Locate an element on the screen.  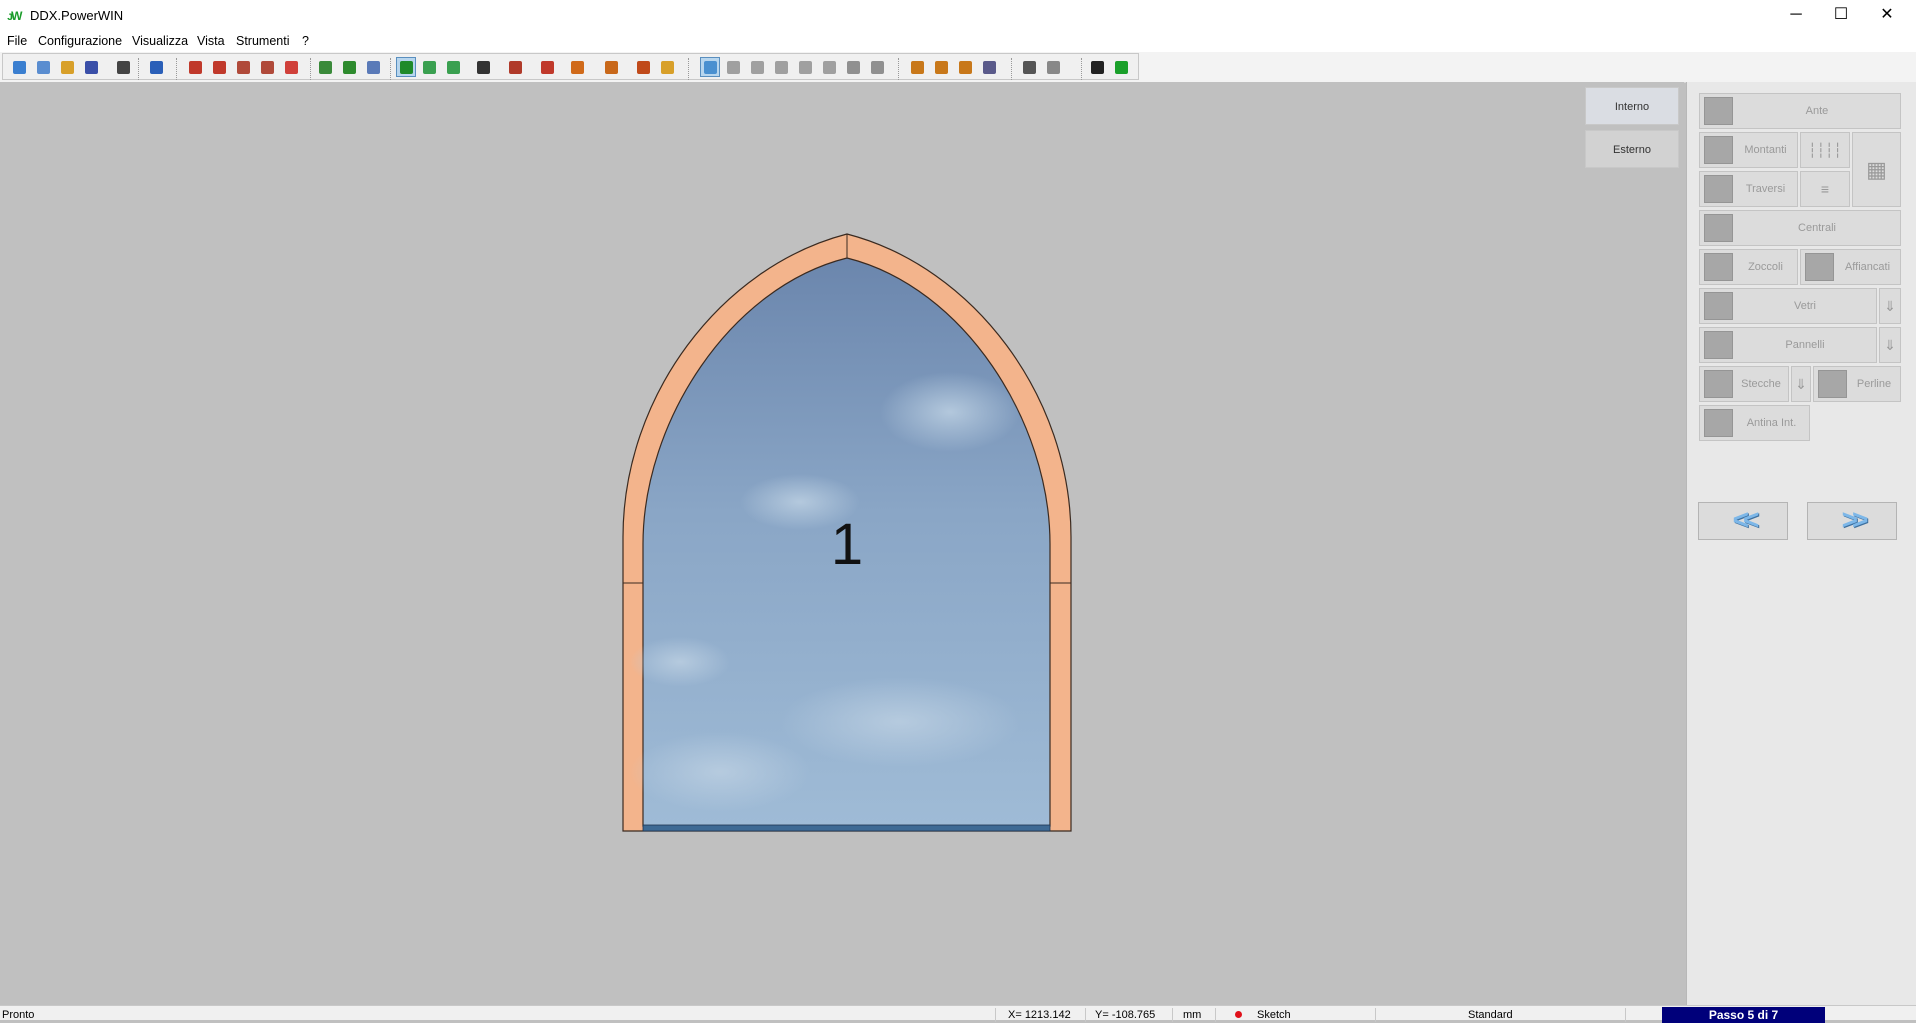
profile-l-icon is located at coordinates (941, 67).